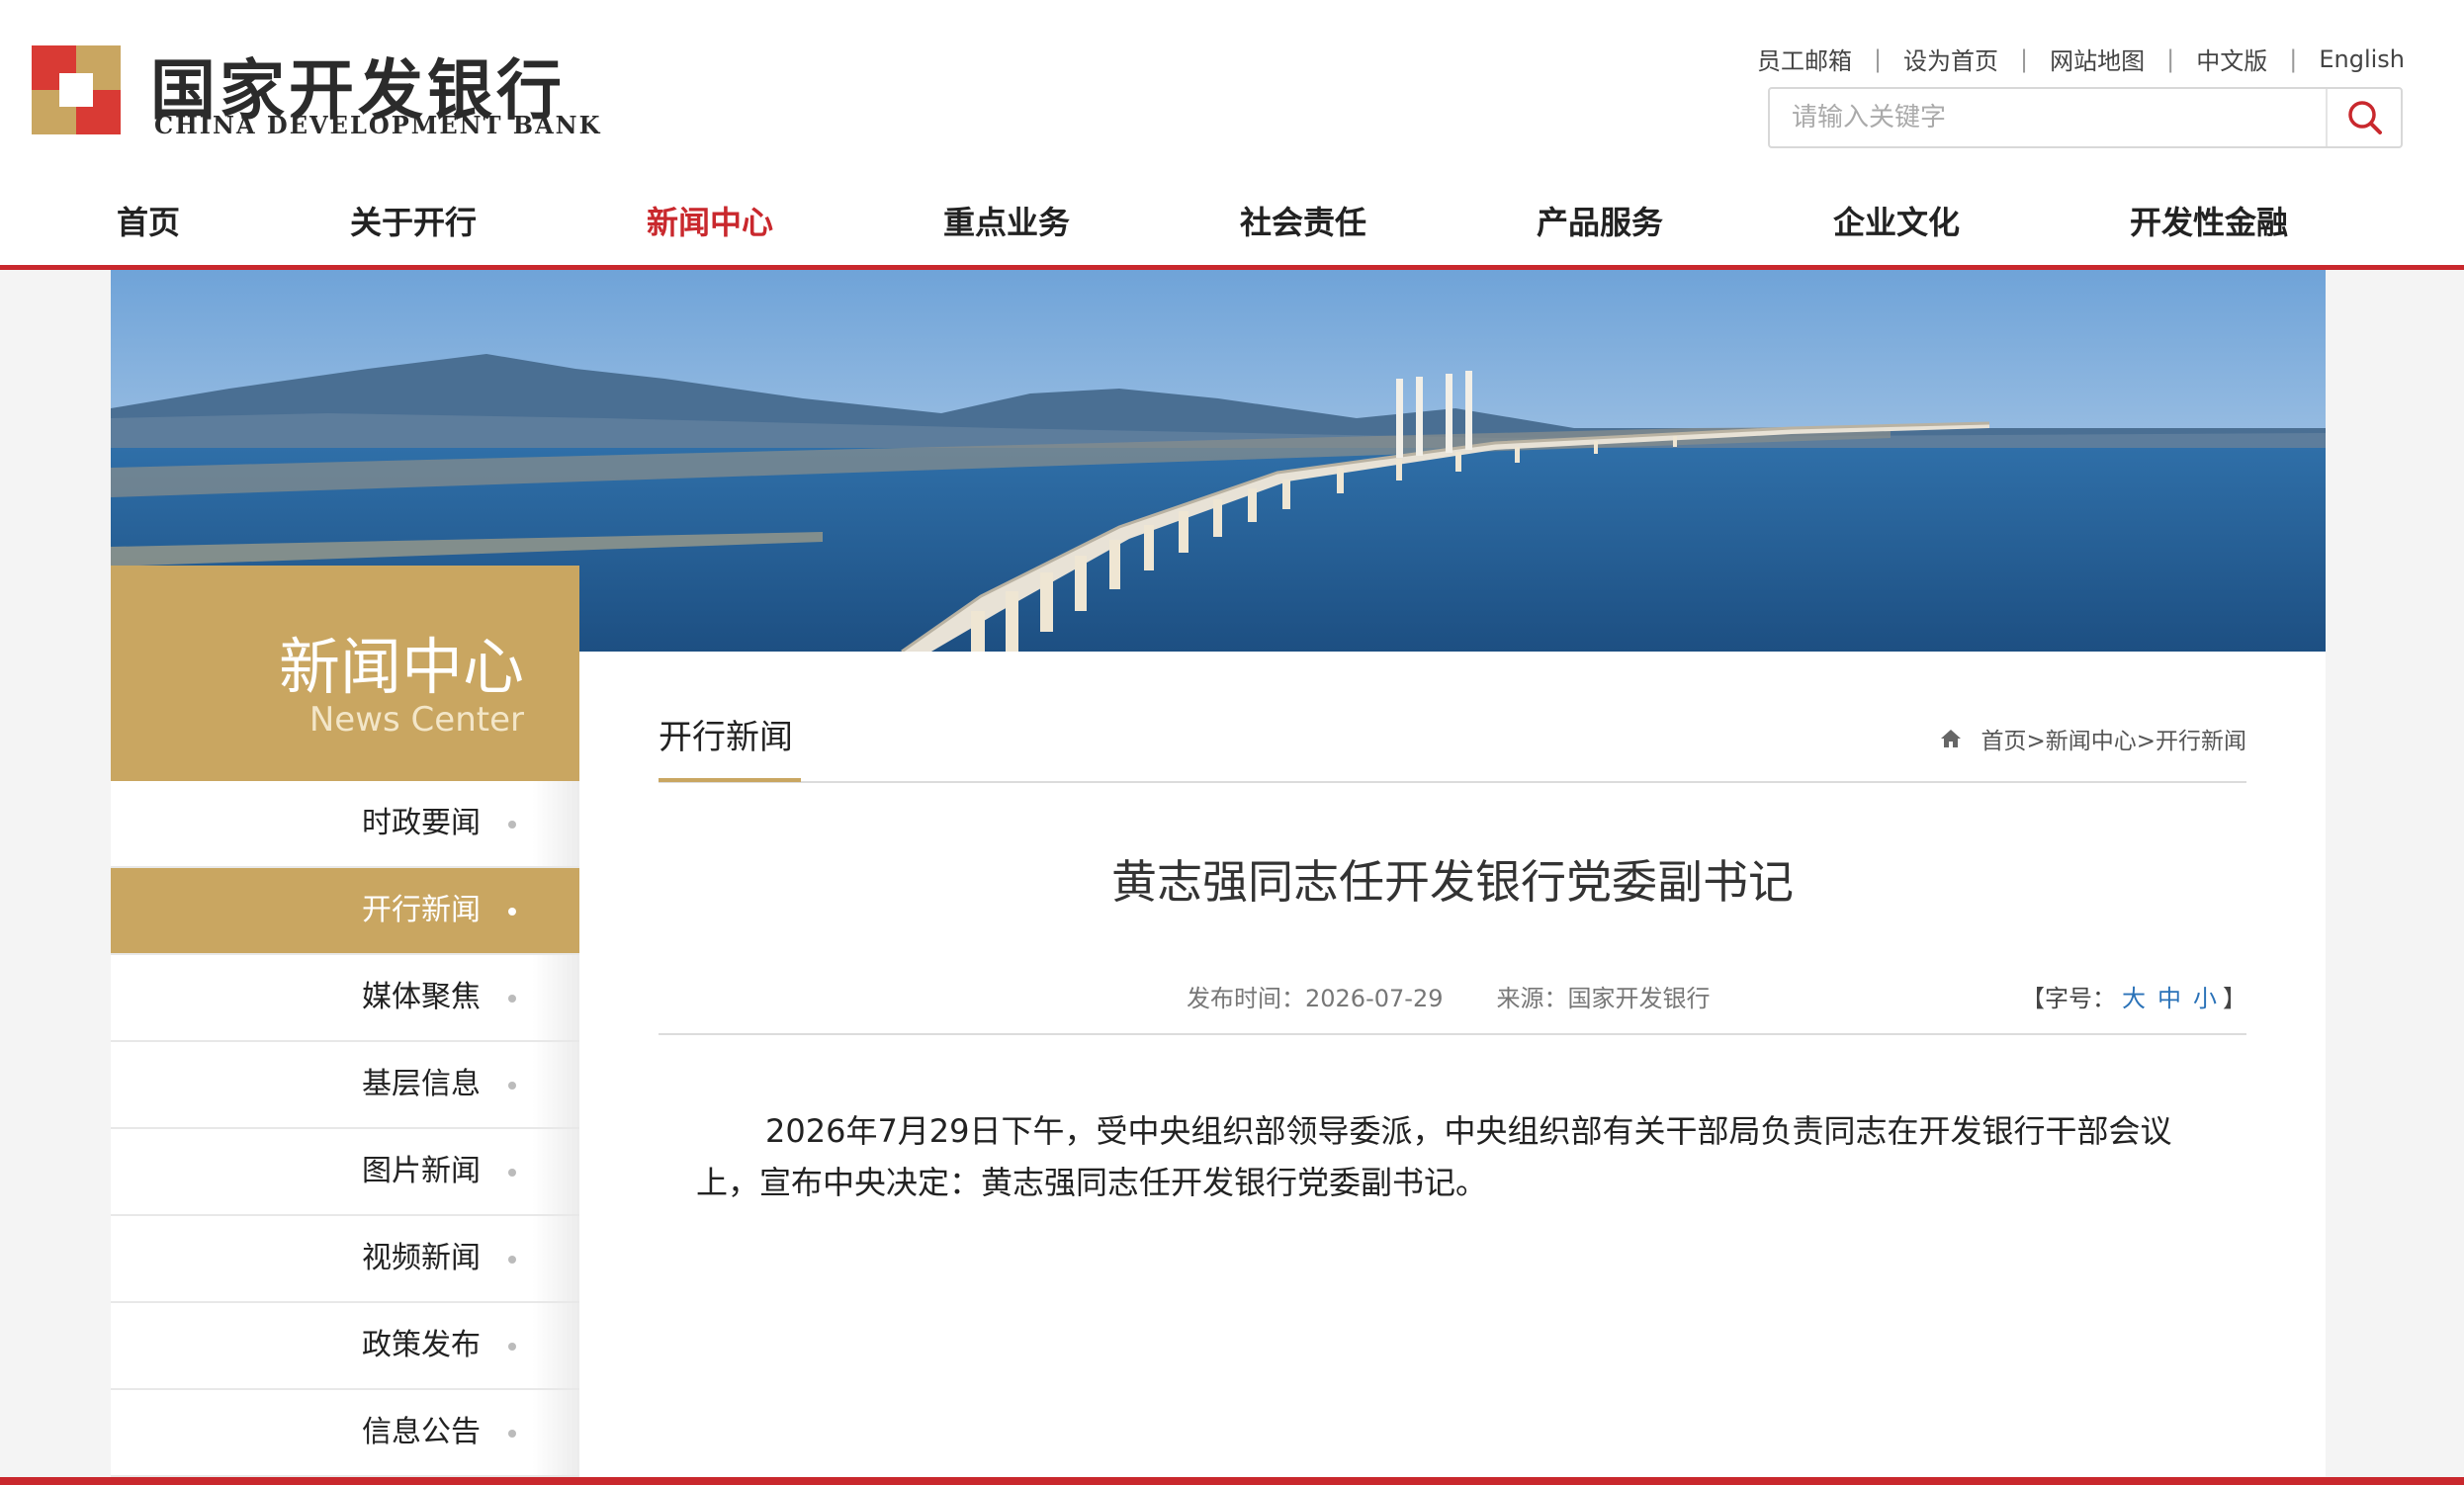 The image size is (2464, 1485). I want to click on publish-info: 发布时间：2026-07-29, so click(1315, 998).